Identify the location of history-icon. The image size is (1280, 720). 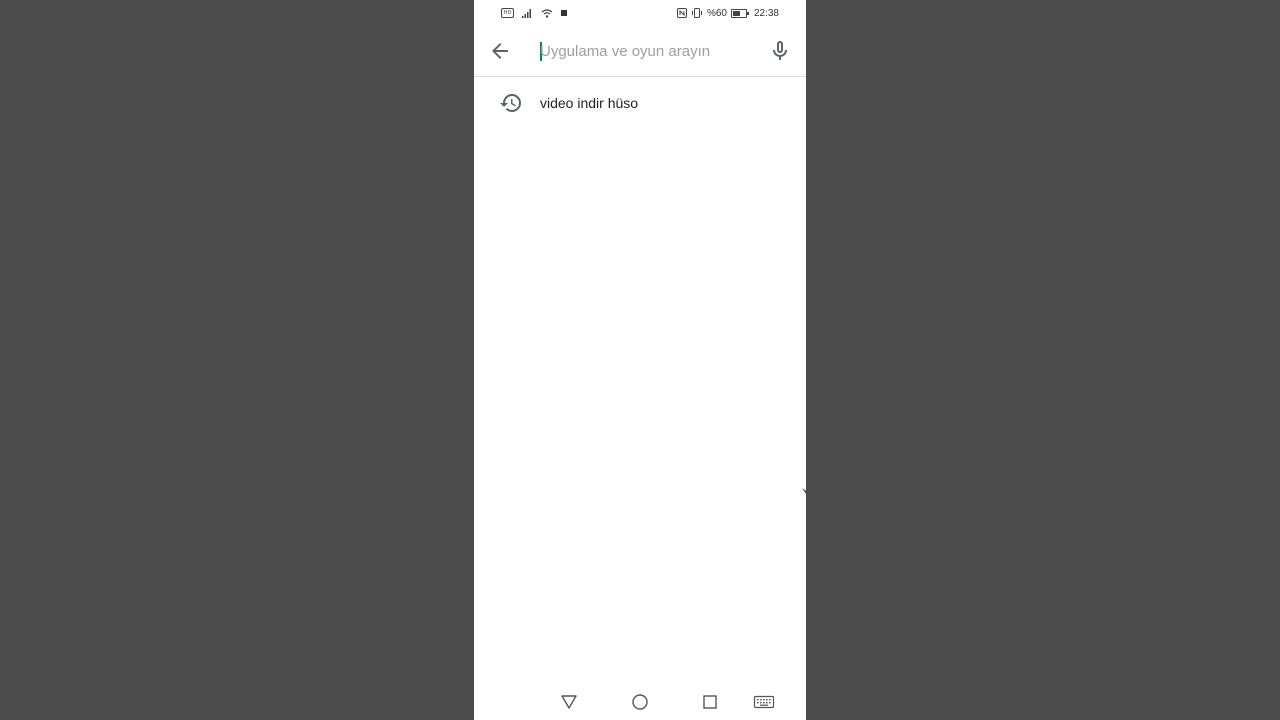
(510, 103).